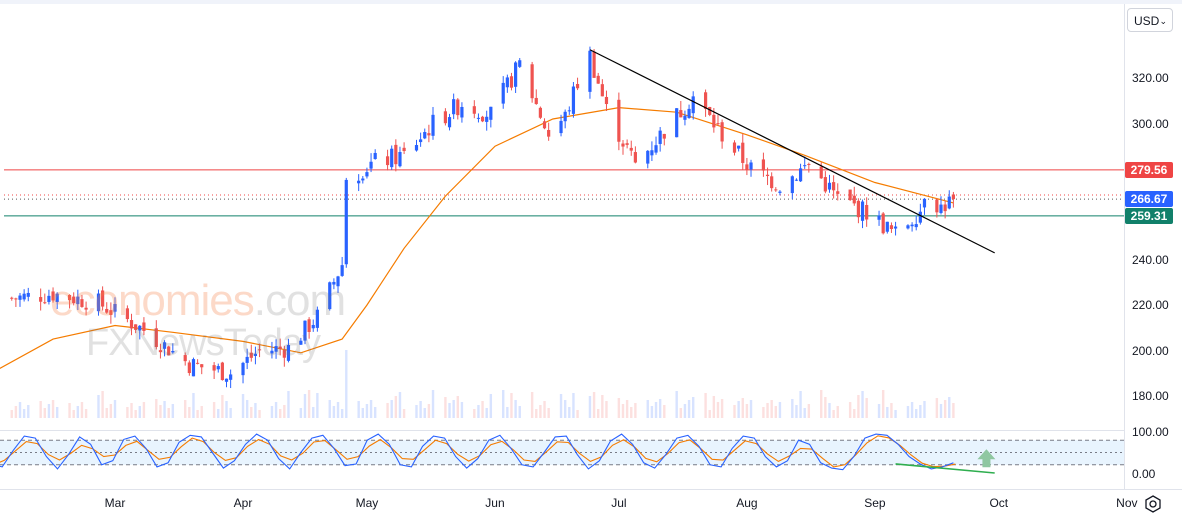 The width and height of the screenshot is (1182, 522). Describe the element at coordinates (1150, 259) in the screenshot. I see `price-tick-label: 240.00` at that location.